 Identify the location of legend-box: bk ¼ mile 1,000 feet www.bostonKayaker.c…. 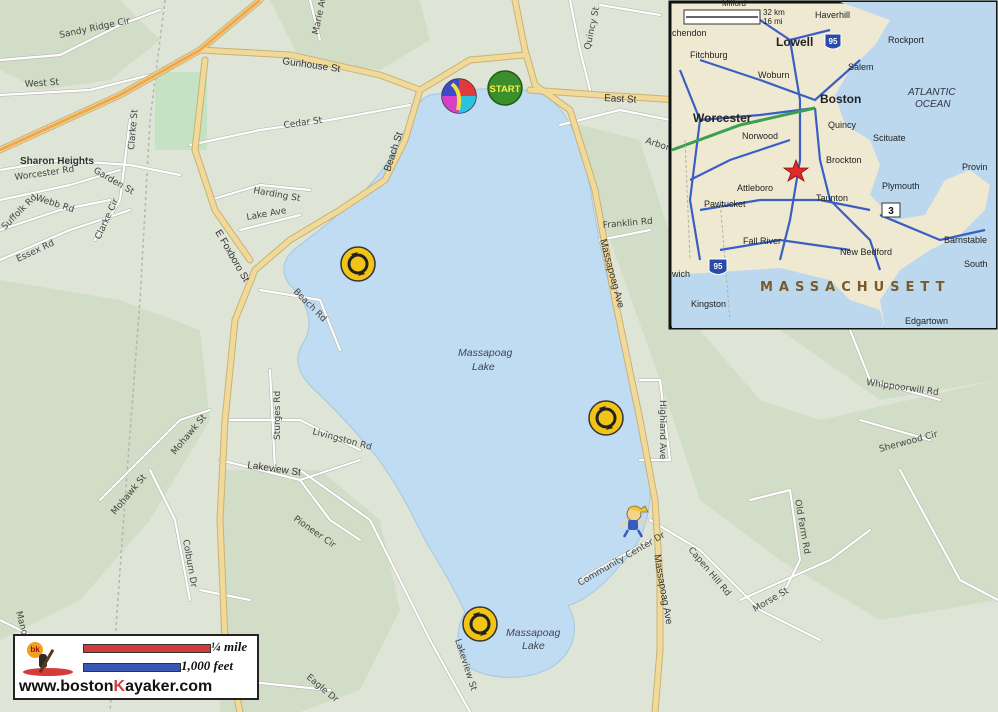
(136, 667).